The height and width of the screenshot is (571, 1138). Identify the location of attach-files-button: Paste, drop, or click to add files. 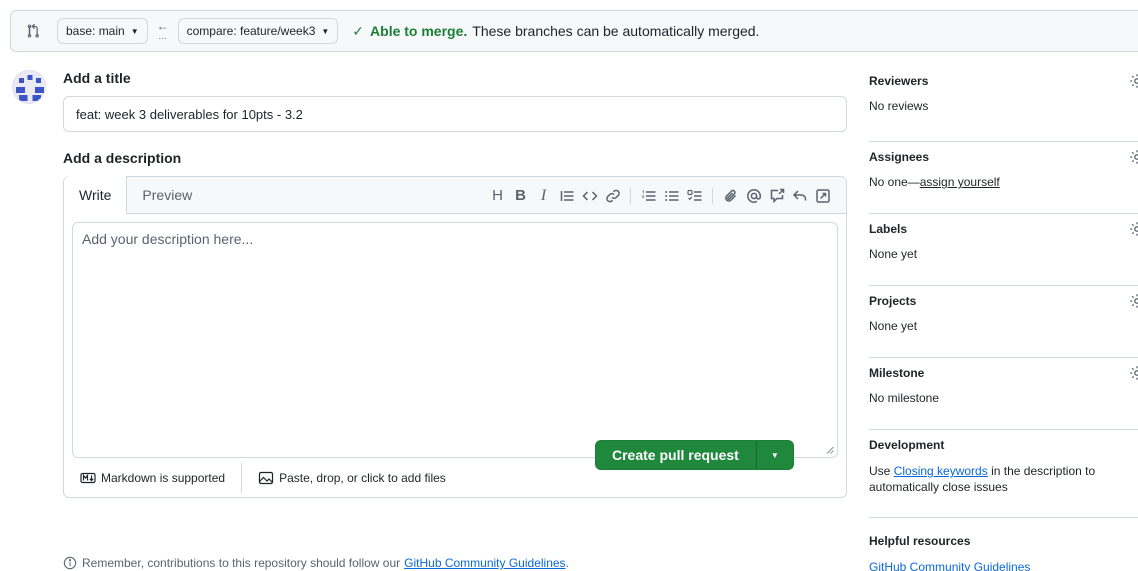
(352, 478).